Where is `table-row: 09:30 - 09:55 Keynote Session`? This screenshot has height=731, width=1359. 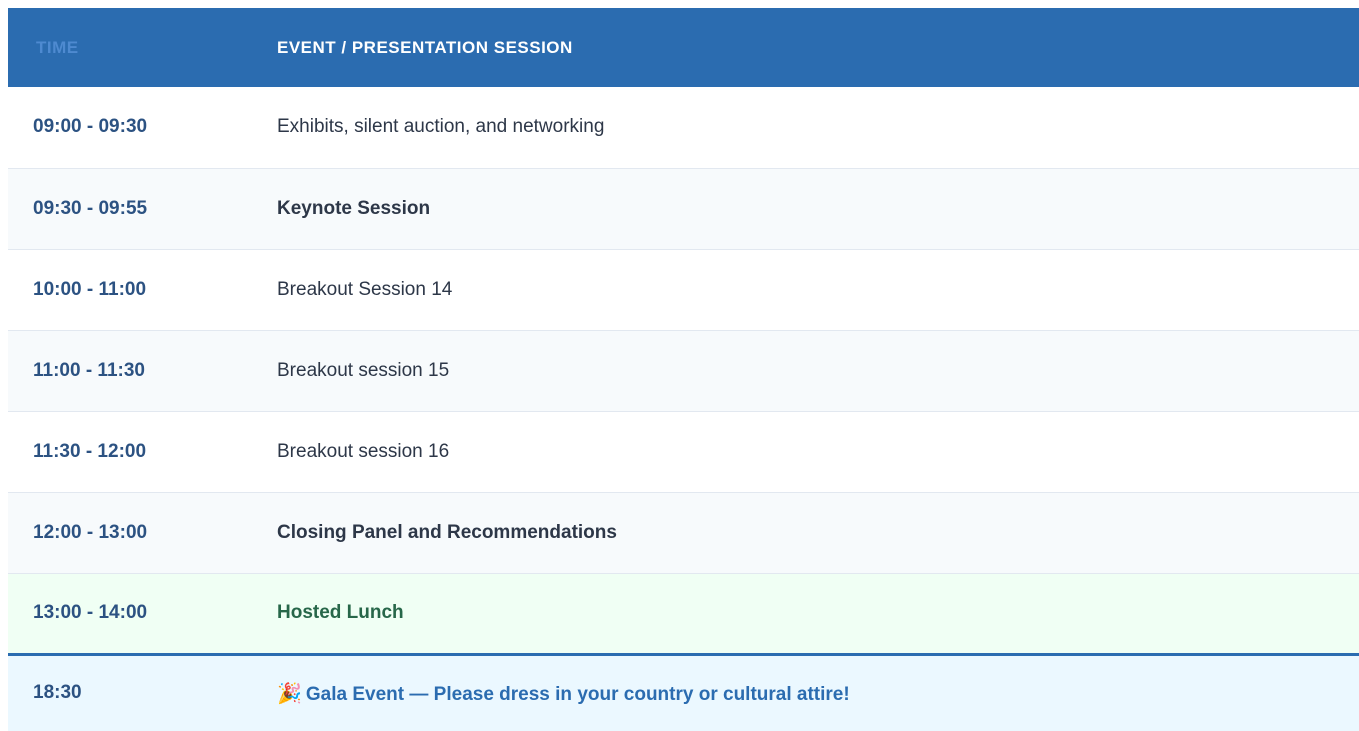 table-row: 09:30 - 09:55 Keynote Session is located at coordinates (683, 209).